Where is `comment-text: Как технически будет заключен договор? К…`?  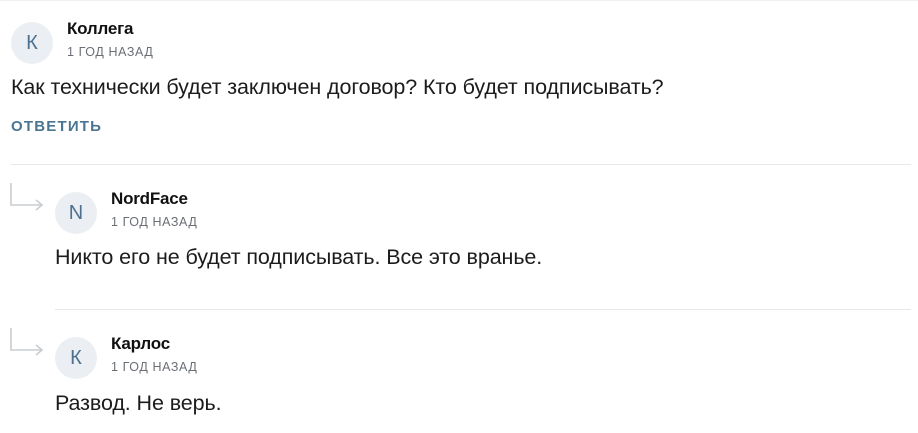
comment-text: Как технически будет заключен договор? К… is located at coordinates (337, 87).